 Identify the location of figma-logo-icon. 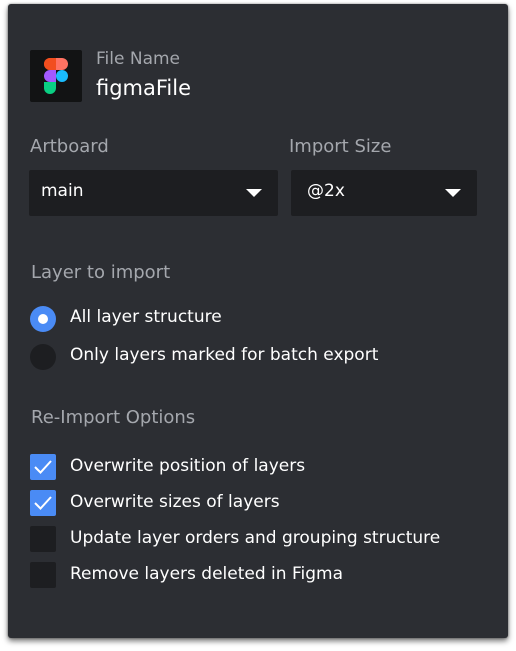
(56, 76).